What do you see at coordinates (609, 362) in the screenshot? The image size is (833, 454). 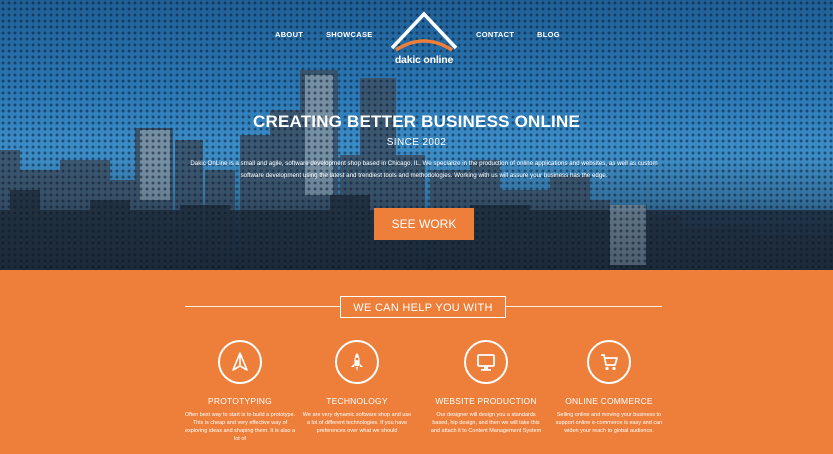 I see `shopping-cart-icon` at bounding box center [609, 362].